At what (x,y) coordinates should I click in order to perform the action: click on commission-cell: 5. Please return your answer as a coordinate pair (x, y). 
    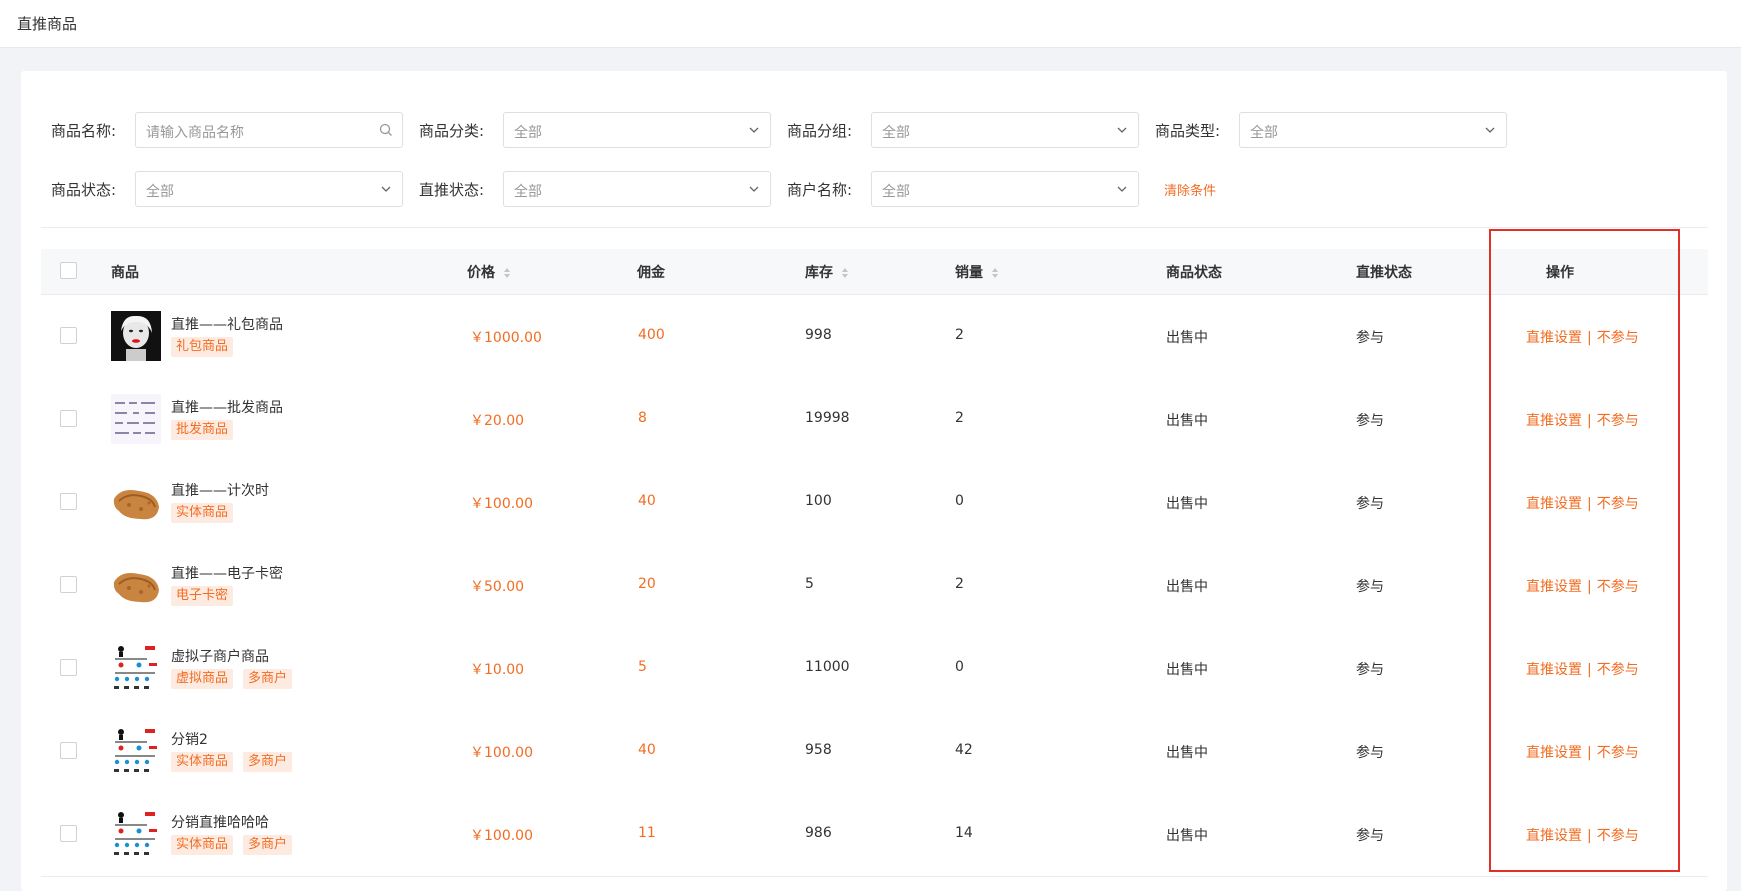
    Looking at the image, I should click on (642, 667).